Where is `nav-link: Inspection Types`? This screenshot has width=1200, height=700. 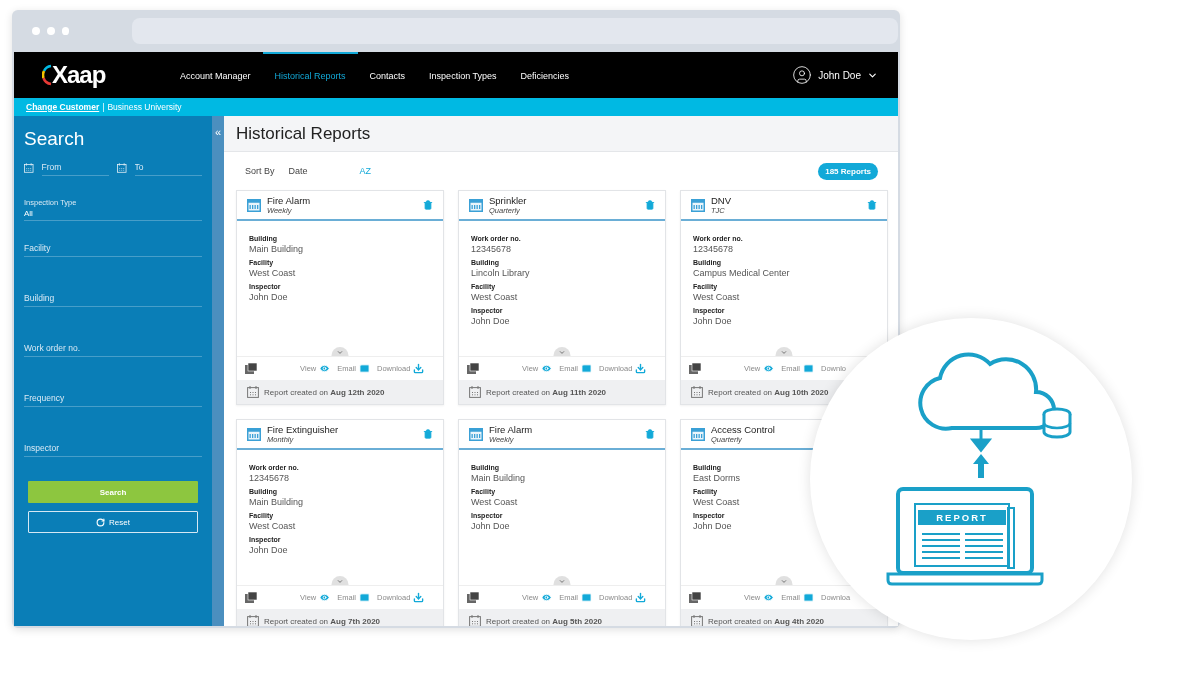 nav-link: Inspection Types is located at coordinates (463, 75).